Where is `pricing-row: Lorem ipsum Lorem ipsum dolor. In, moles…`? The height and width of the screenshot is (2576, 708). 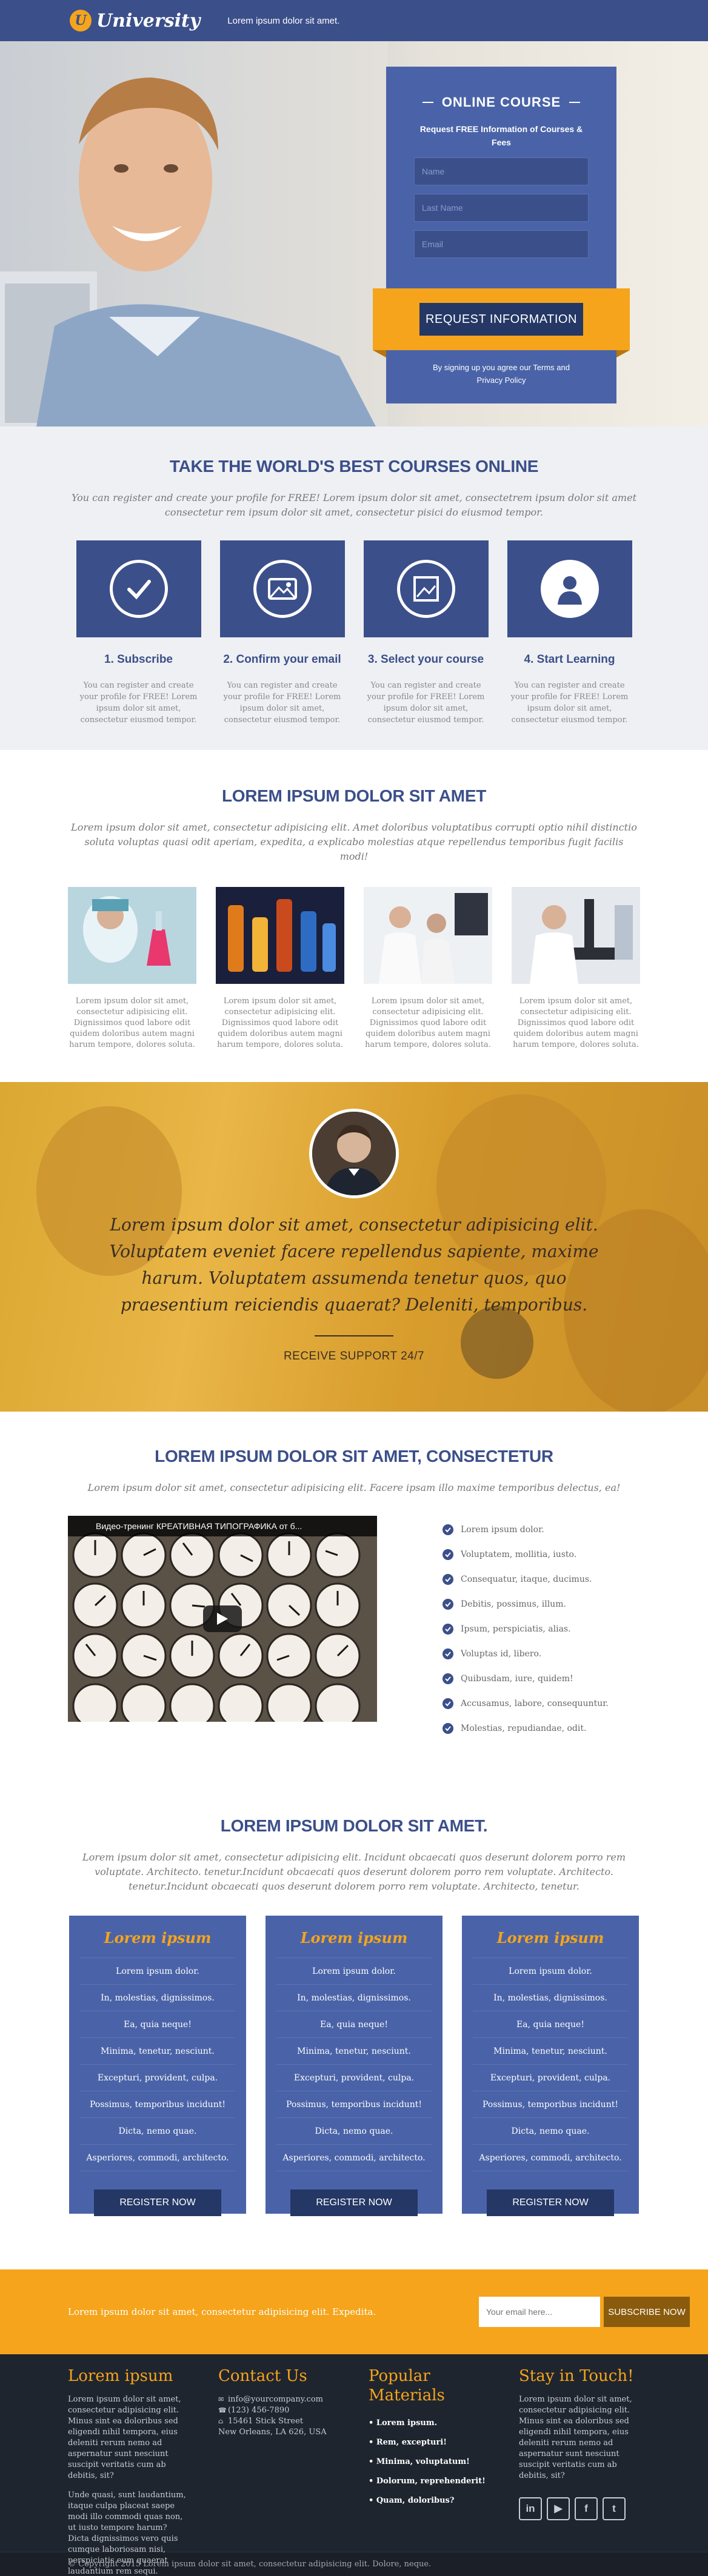 pricing-row: Lorem ipsum Lorem ipsum dolor. In, moles… is located at coordinates (354, 2066).